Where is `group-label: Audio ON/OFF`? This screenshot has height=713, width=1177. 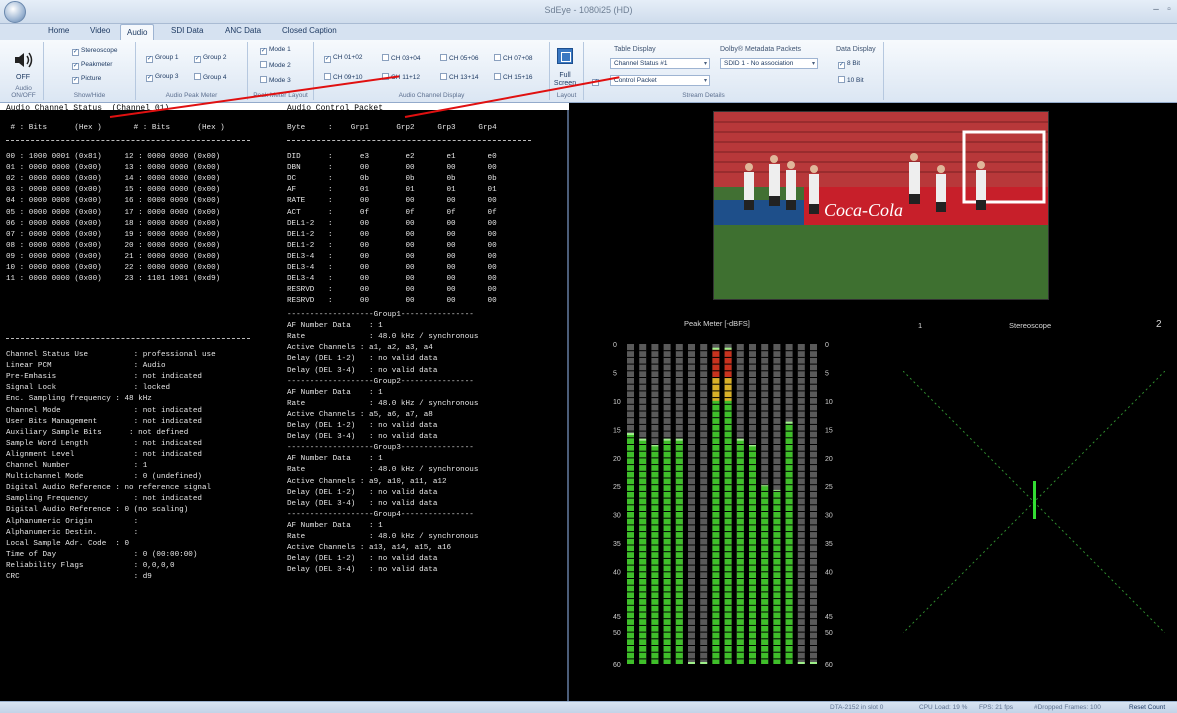 group-label: Audio ON/OFF is located at coordinates (23, 92).